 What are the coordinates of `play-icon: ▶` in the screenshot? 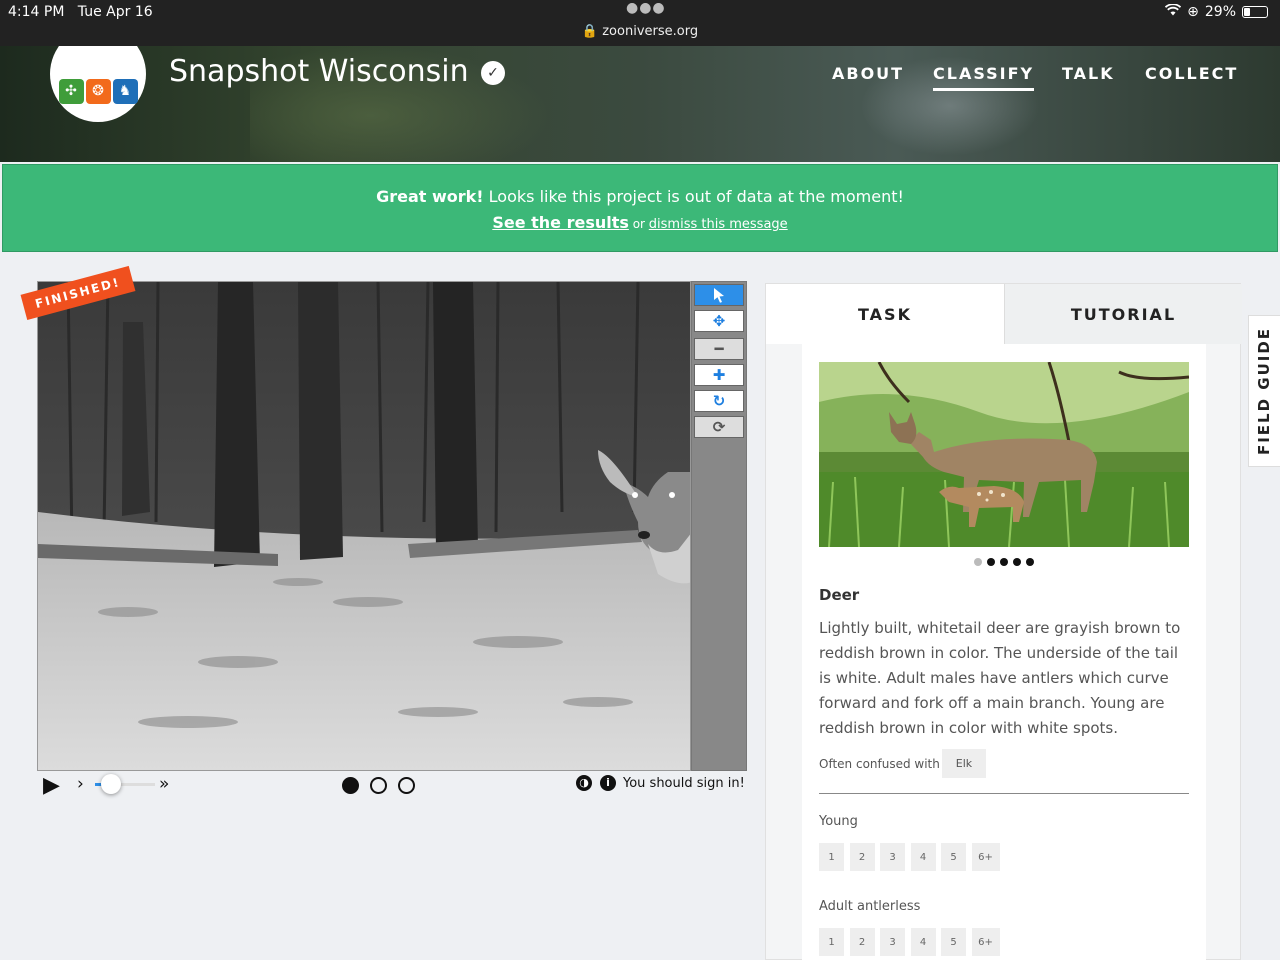 It's located at (51, 785).